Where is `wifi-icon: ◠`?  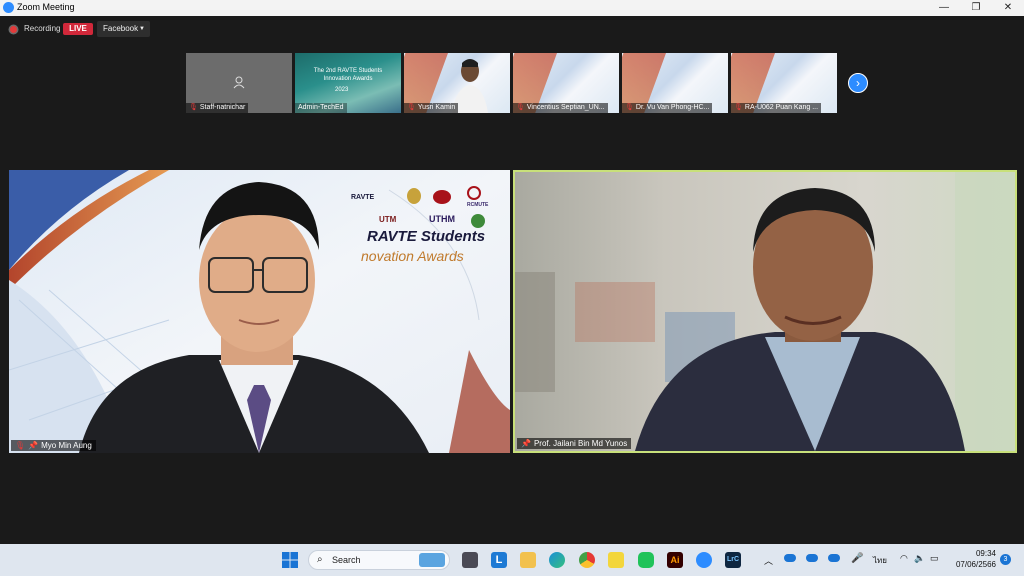
wifi-icon: ◠ is located at coordinates (904, 558).